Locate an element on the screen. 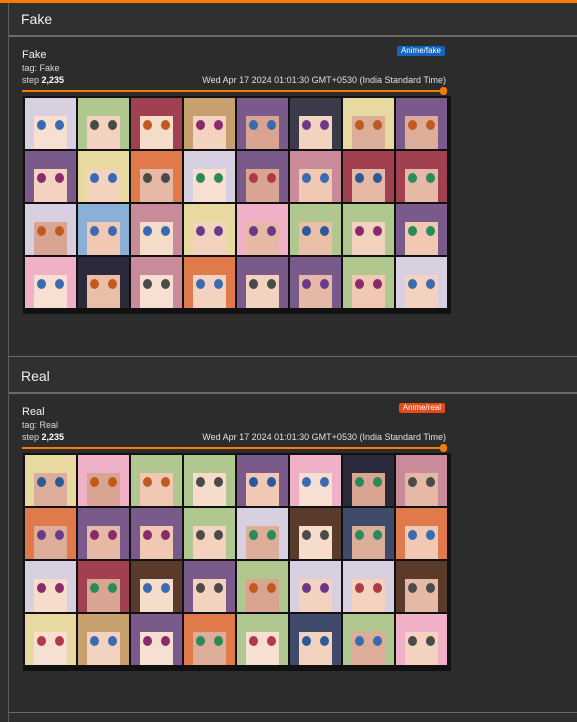  run-badge: Anime/real is located at coordinates (421, 408).